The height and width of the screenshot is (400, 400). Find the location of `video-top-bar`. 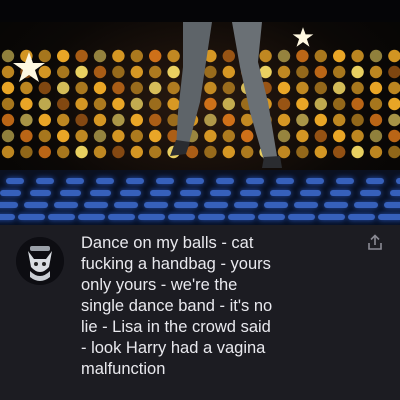

video-top-bar is located at coordinates (200, 11).